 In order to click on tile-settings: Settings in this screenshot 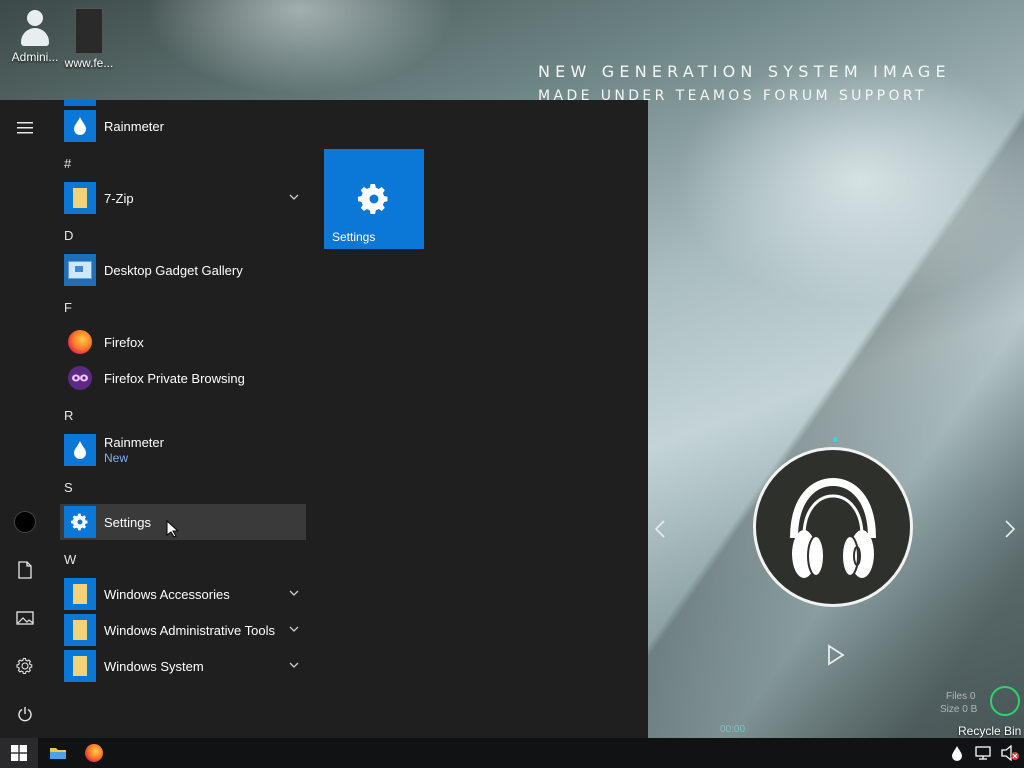, I will do `click(374, 199)`.